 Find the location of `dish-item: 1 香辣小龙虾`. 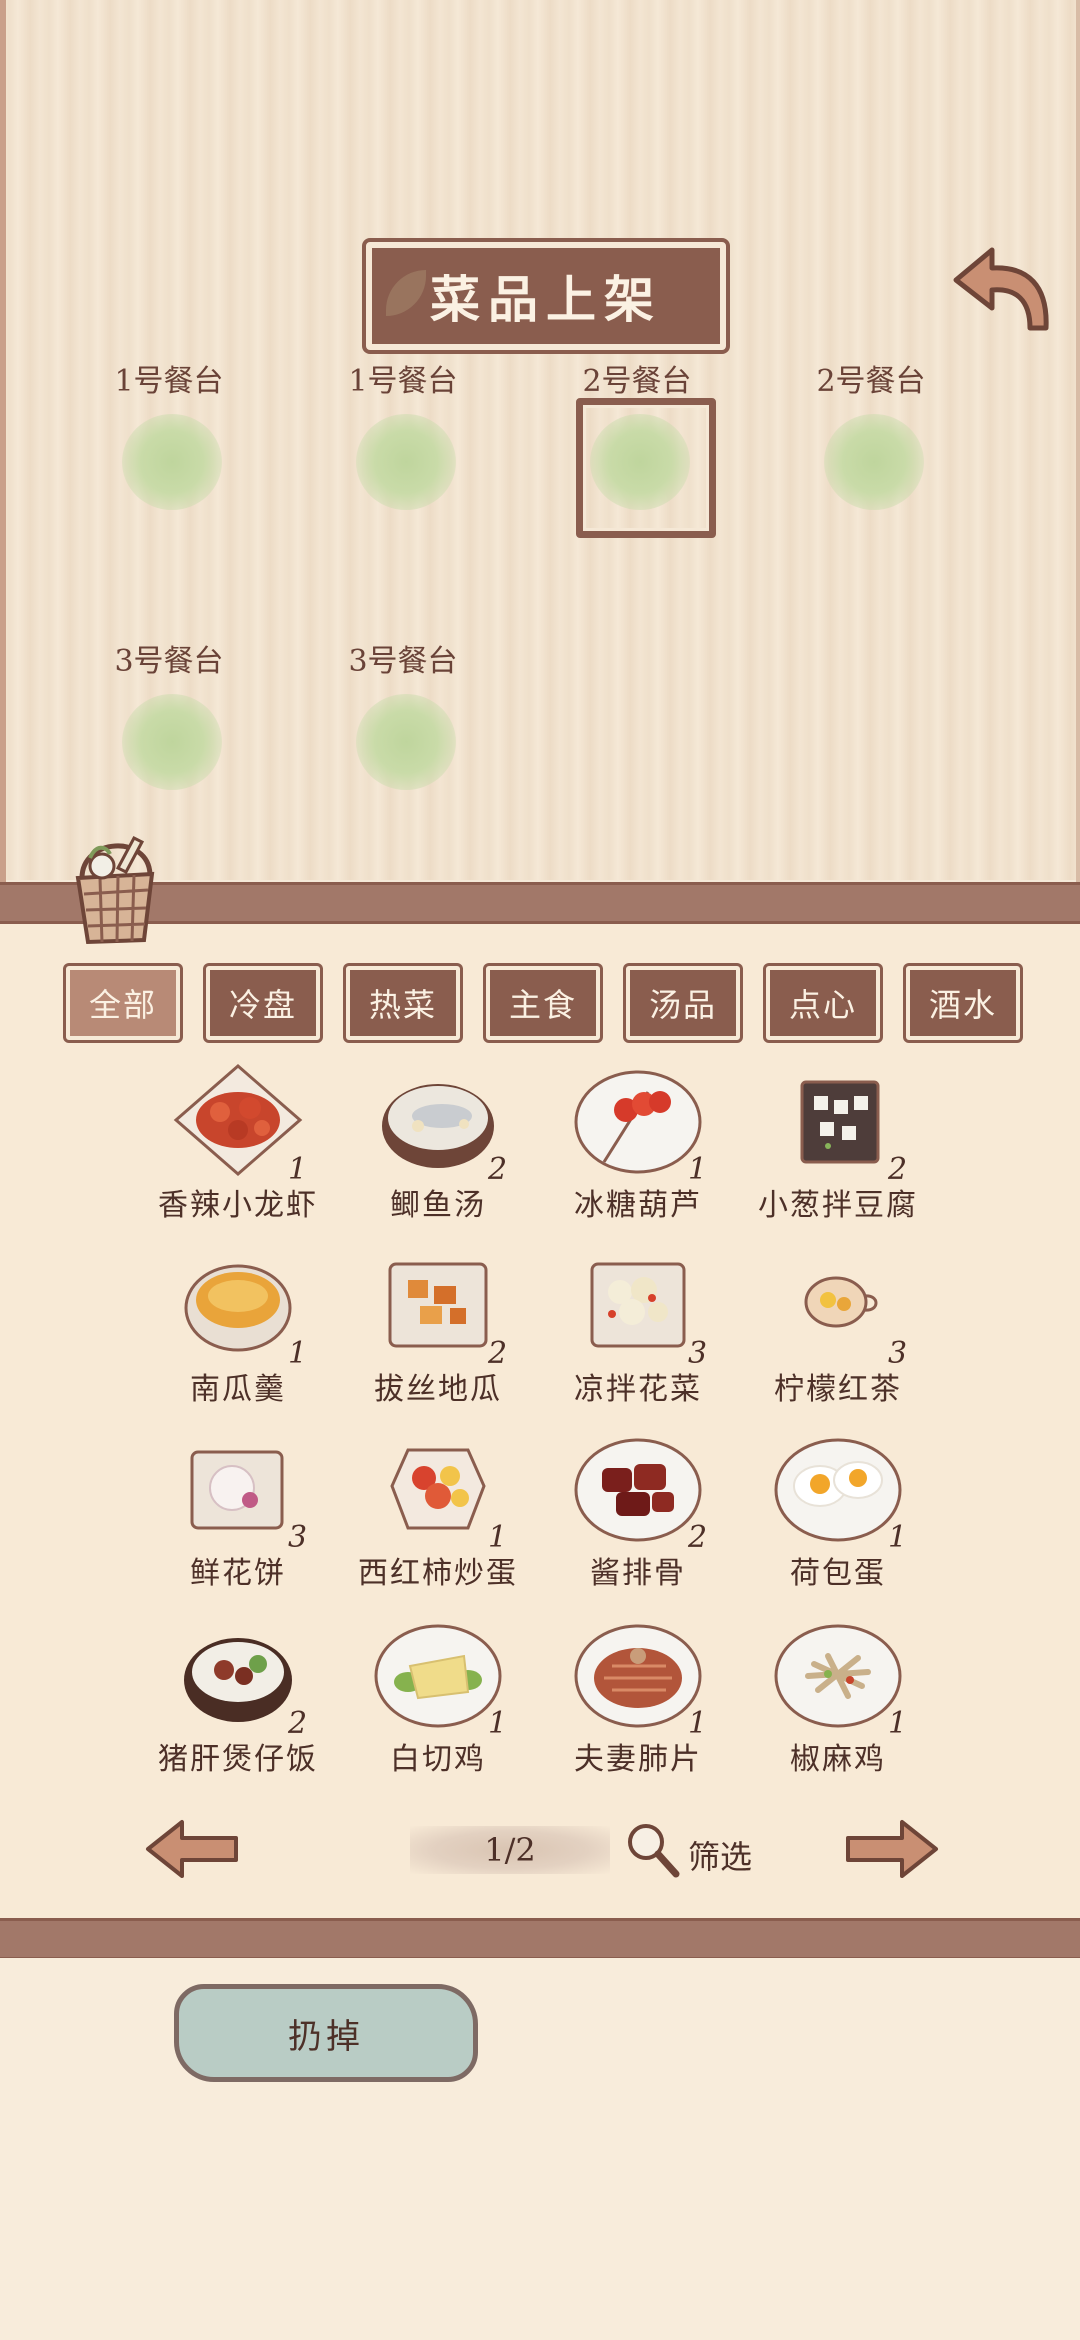

dish-item: 1 香辣小龙虾 is located at coordinates (238, 1152).